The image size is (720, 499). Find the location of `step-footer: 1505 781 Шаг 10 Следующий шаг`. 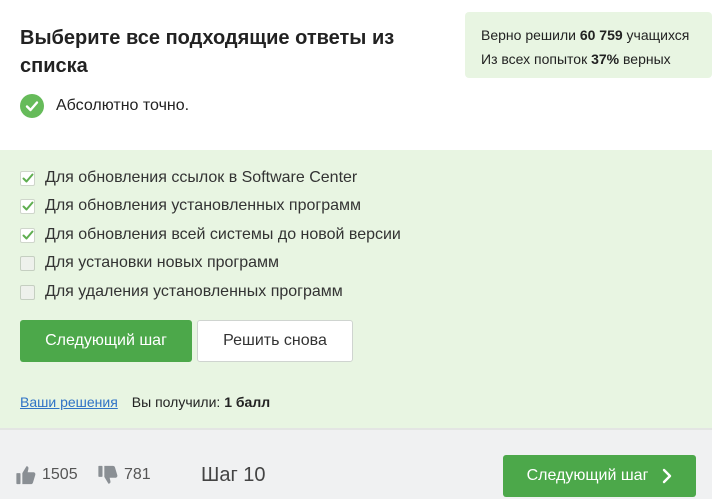

step-footer: 1505 781 Шаг 10 Следующий шаг is located at coordinates (356, 464).